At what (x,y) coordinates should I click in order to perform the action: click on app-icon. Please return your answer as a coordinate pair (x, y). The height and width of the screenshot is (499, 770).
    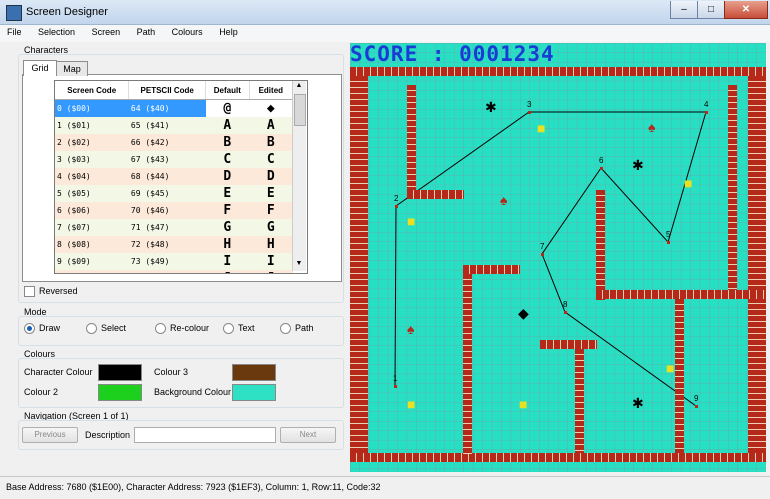
    Looking at the image, I should click on (14, 13).